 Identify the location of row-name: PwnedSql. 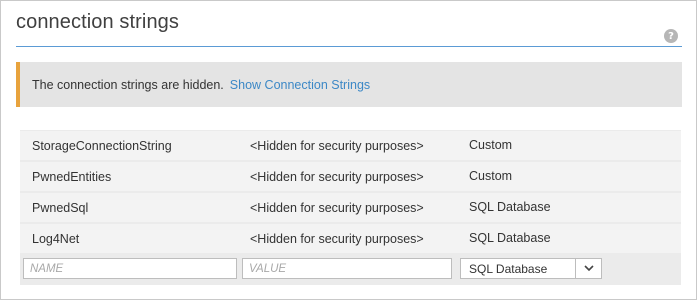
(60, 208).